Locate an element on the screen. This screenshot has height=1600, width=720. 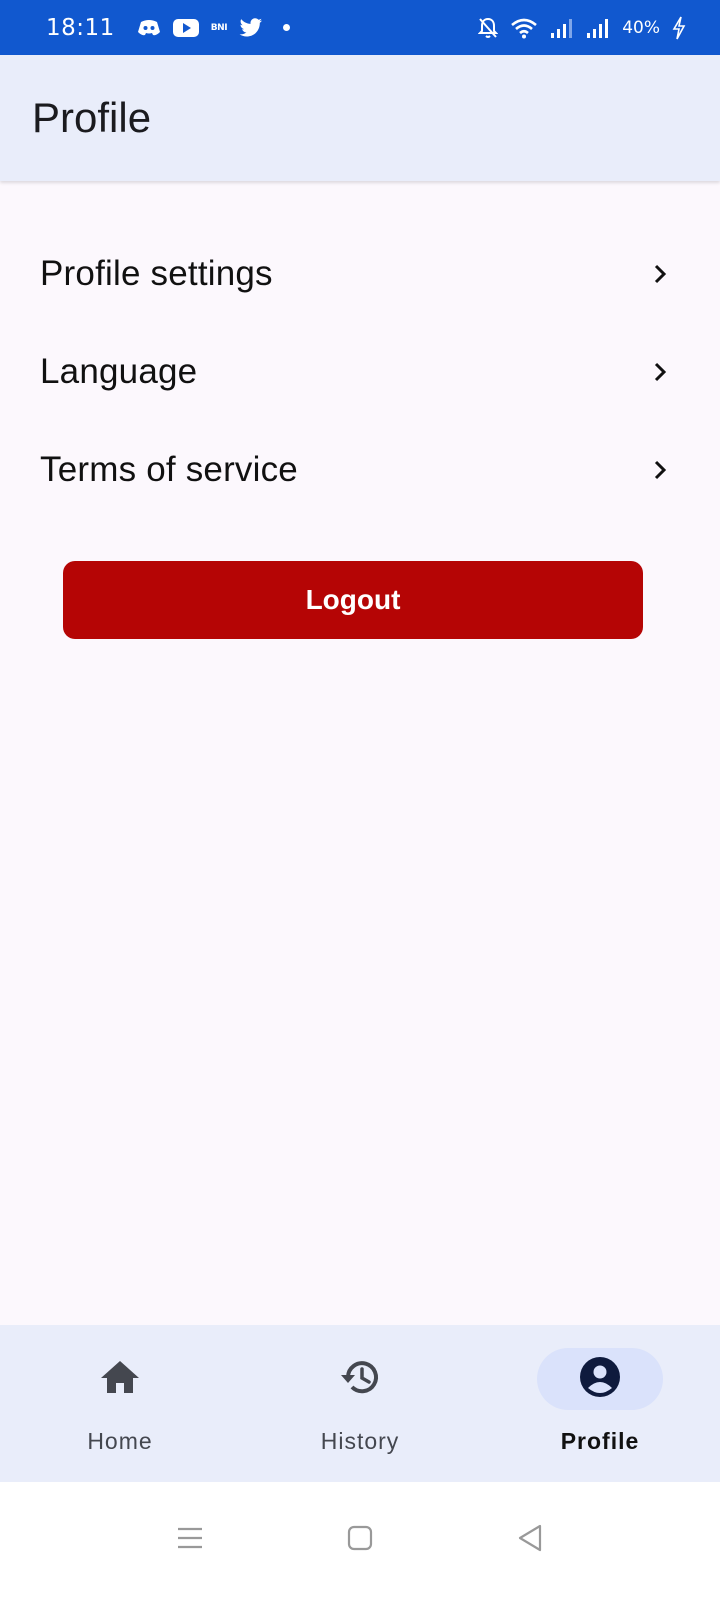
nav-item-history: History is located at coordinates (360, 1403).